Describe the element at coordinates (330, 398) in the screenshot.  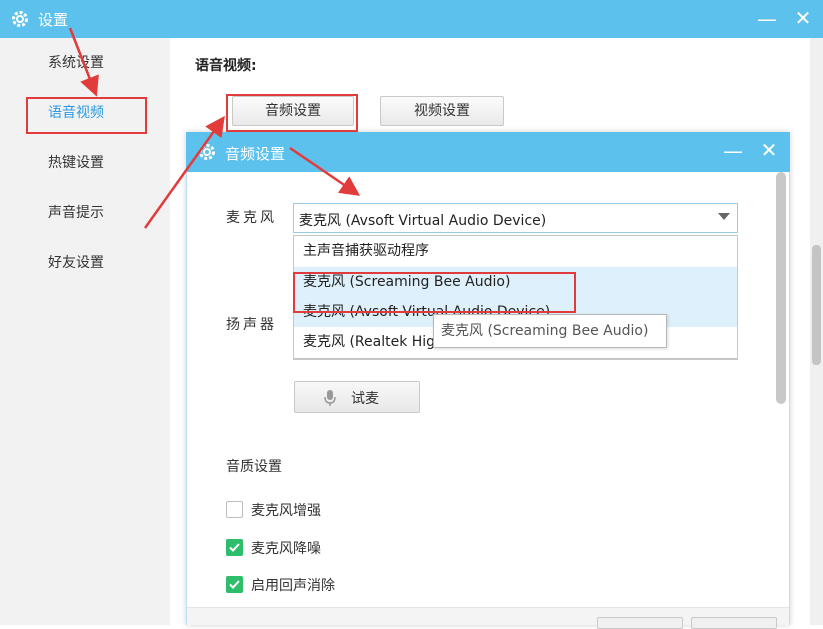
I see `microphone-icon` at that location.